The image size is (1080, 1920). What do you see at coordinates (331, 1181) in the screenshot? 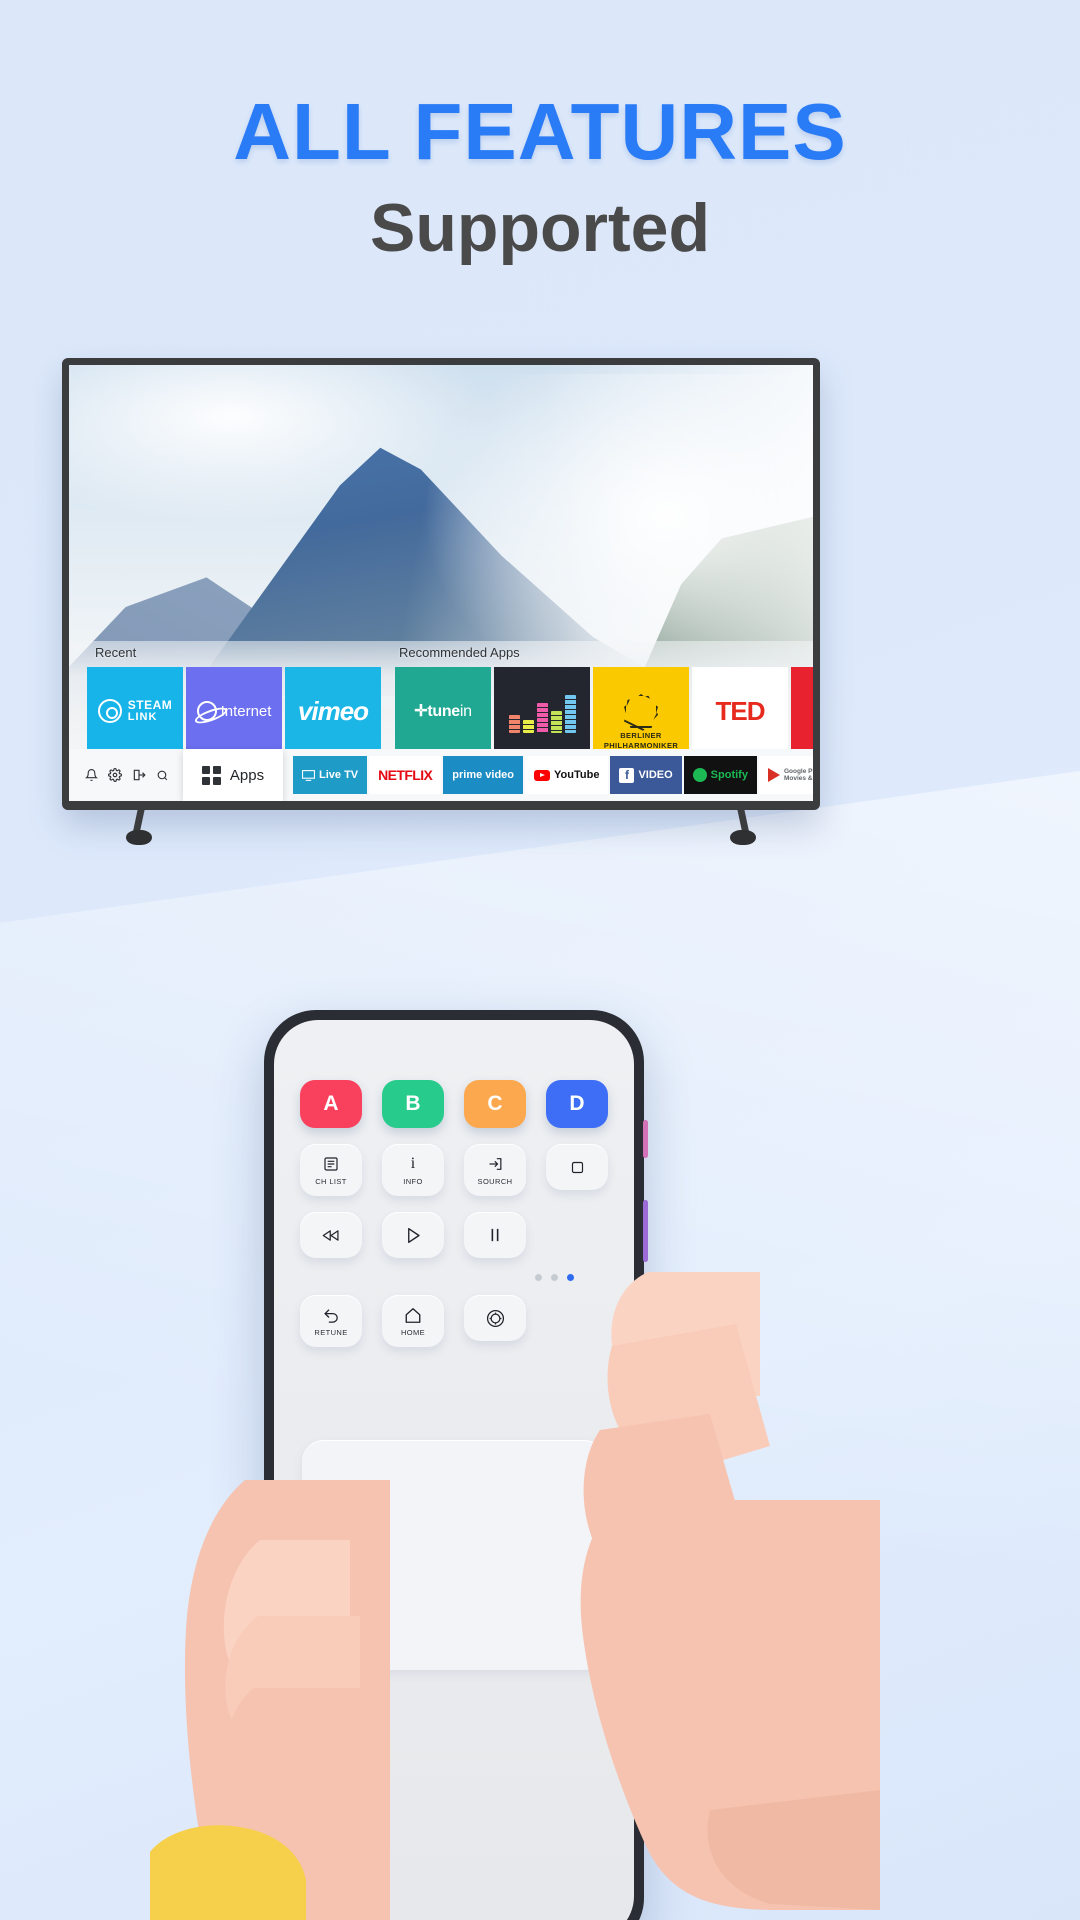
I see `ch-list-label: CH LIST` at bounding box center [331, 1181].